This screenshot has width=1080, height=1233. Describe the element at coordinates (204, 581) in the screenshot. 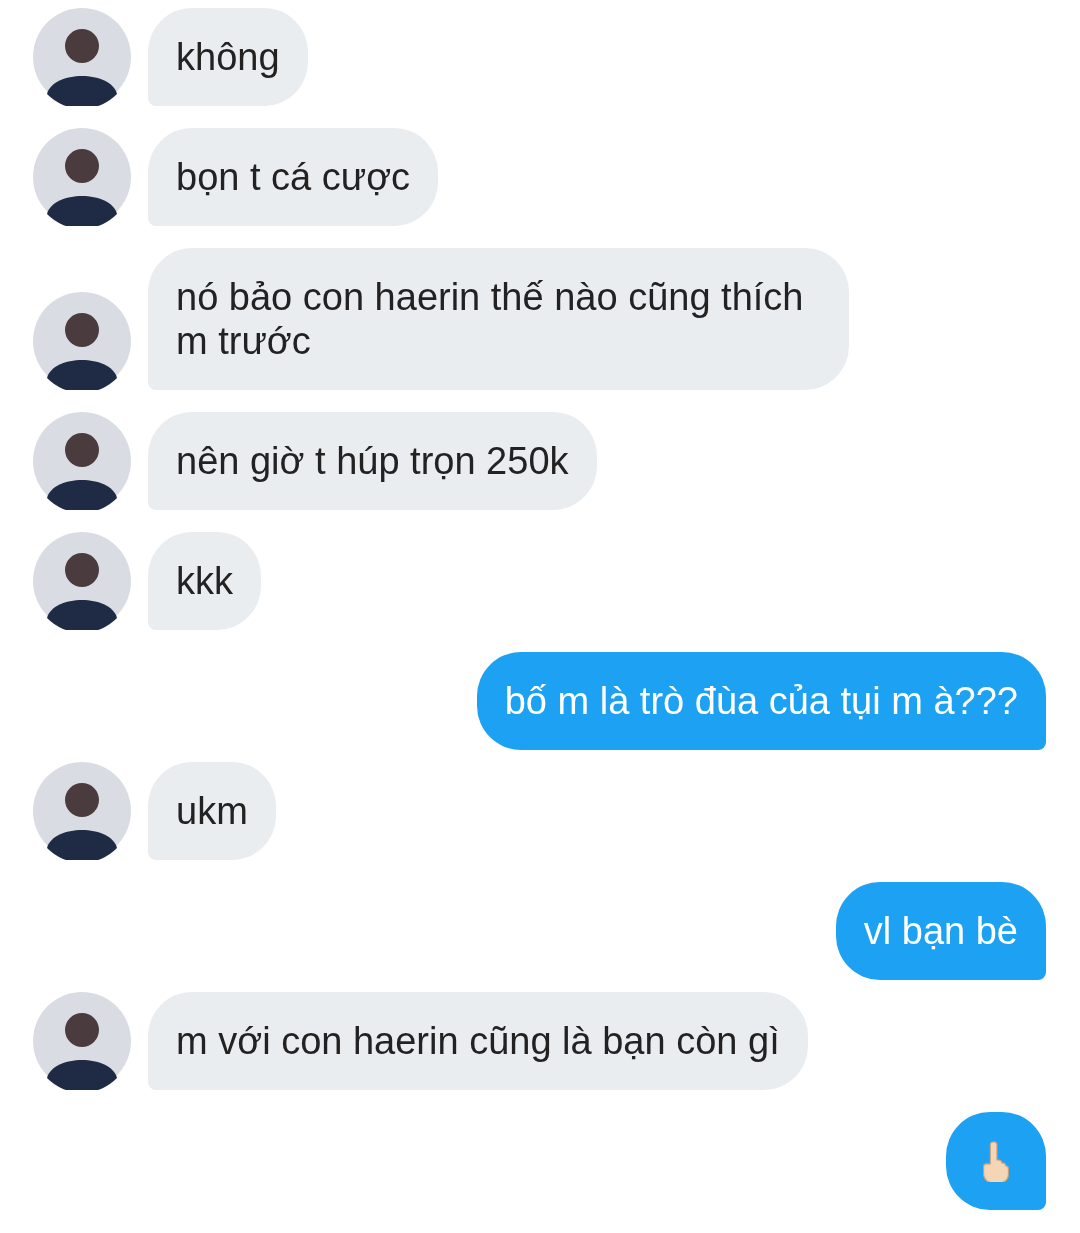

I see `message-bubble: kkk` at that location.